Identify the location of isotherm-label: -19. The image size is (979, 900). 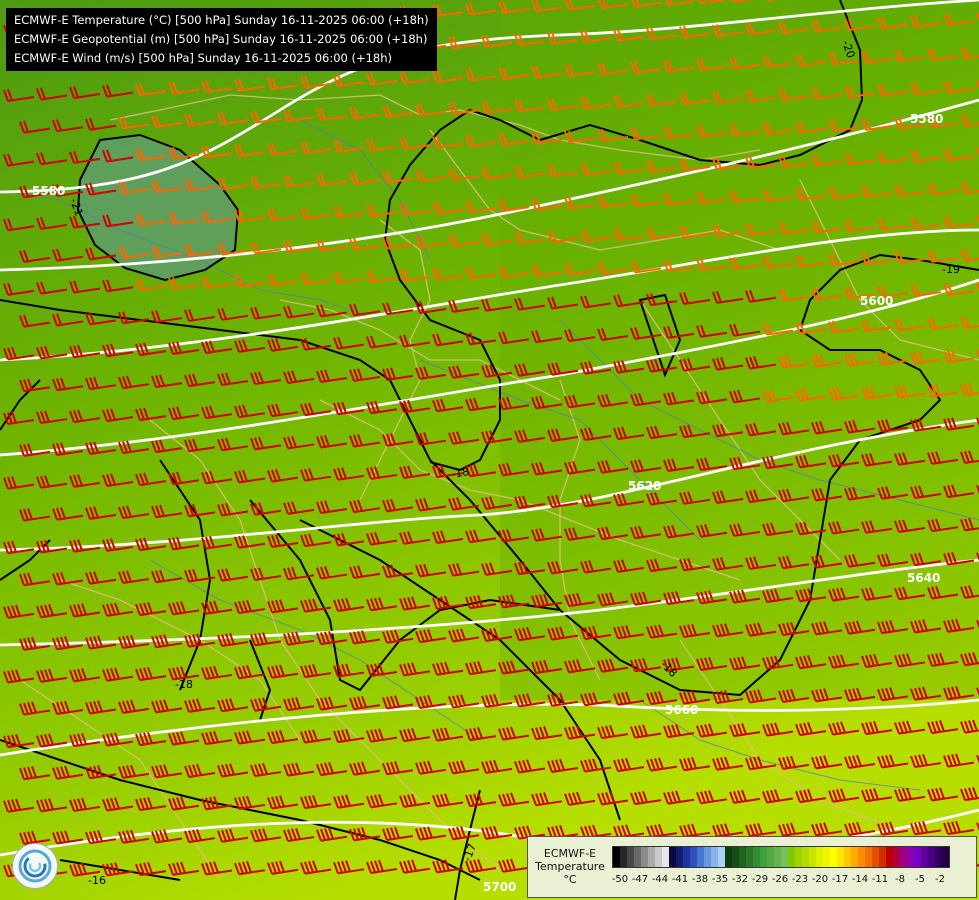
(951, 269).